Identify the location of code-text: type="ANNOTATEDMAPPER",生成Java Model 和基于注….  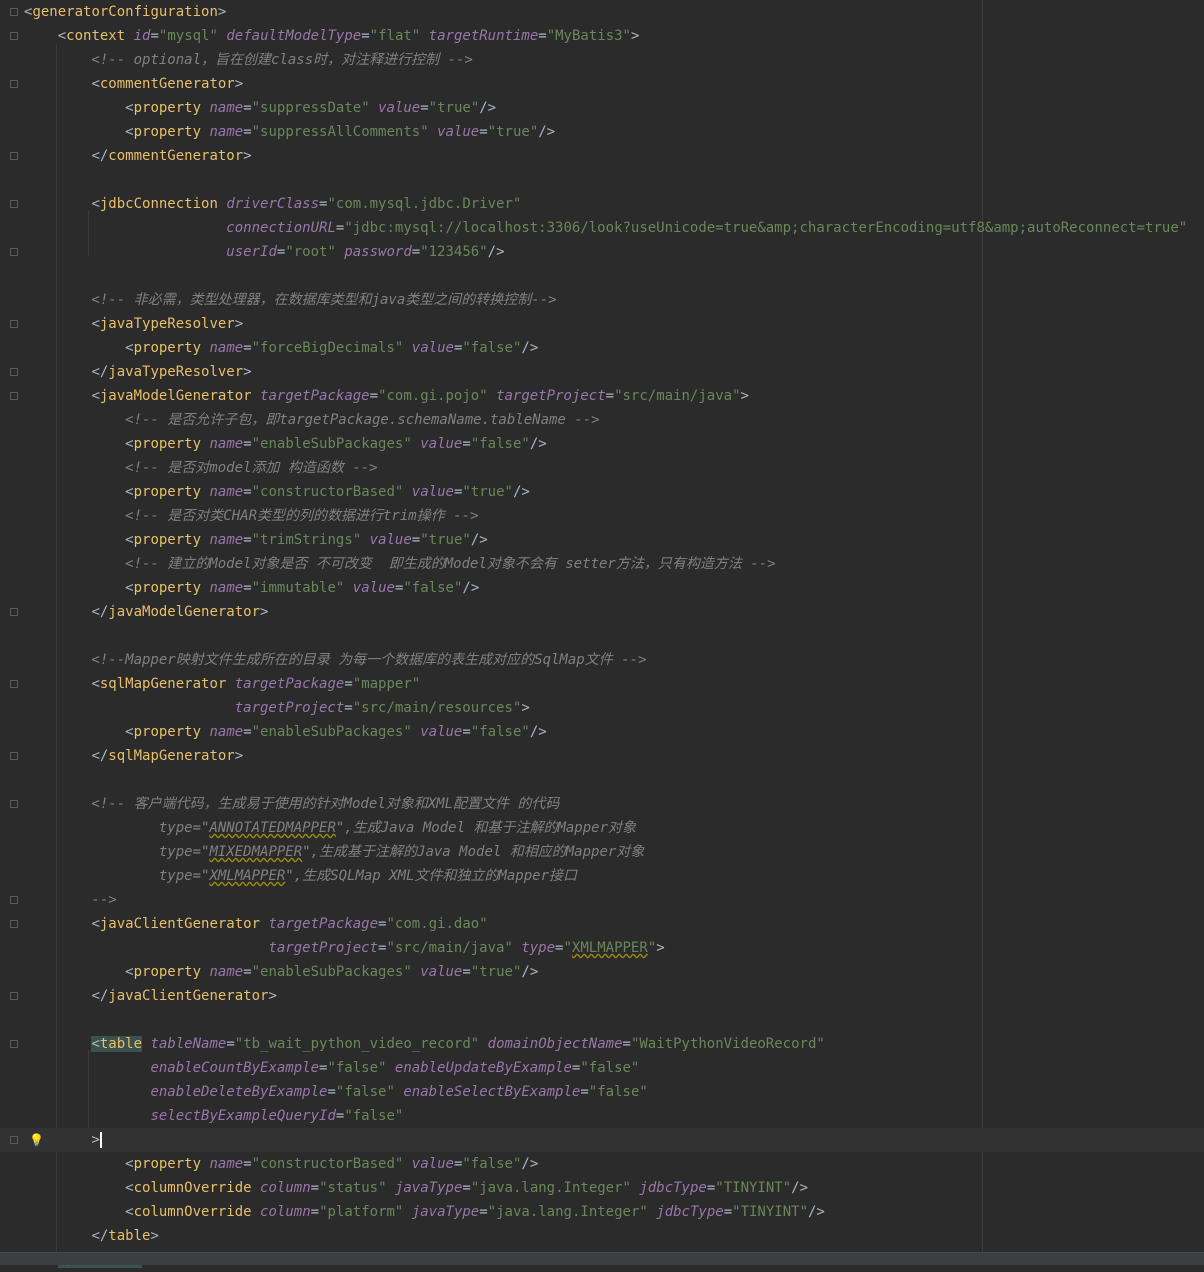
(330, 828).